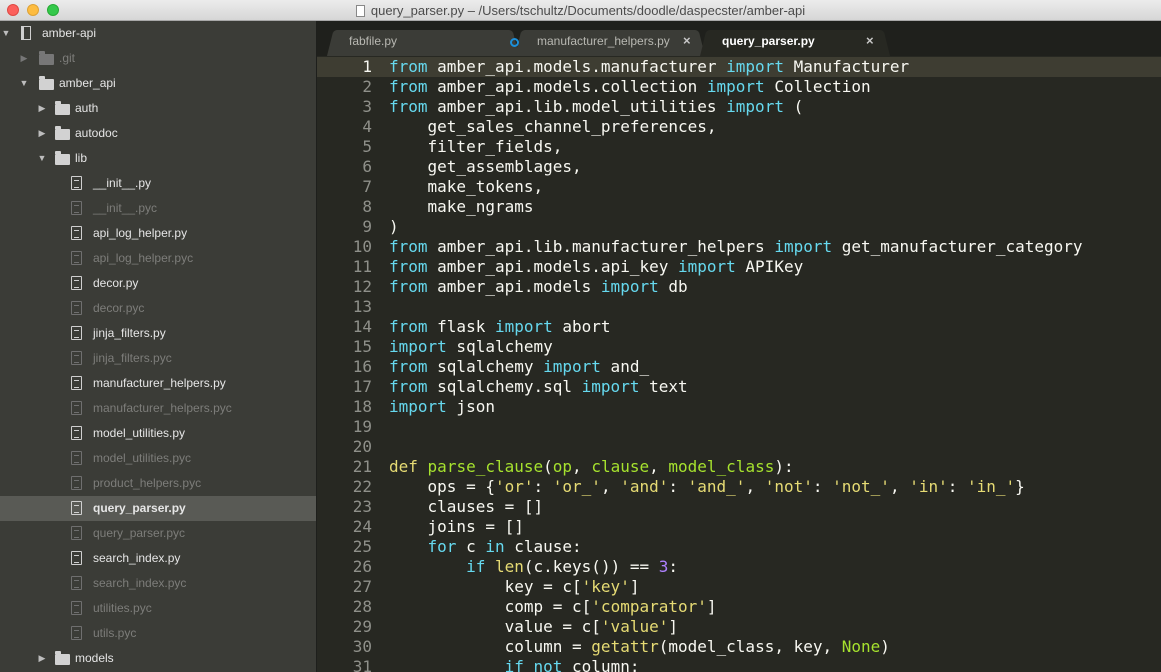 The height and width of the screenshot is (672, 1161). I want to click on code-line: value = c['value'], so click(533, 627).